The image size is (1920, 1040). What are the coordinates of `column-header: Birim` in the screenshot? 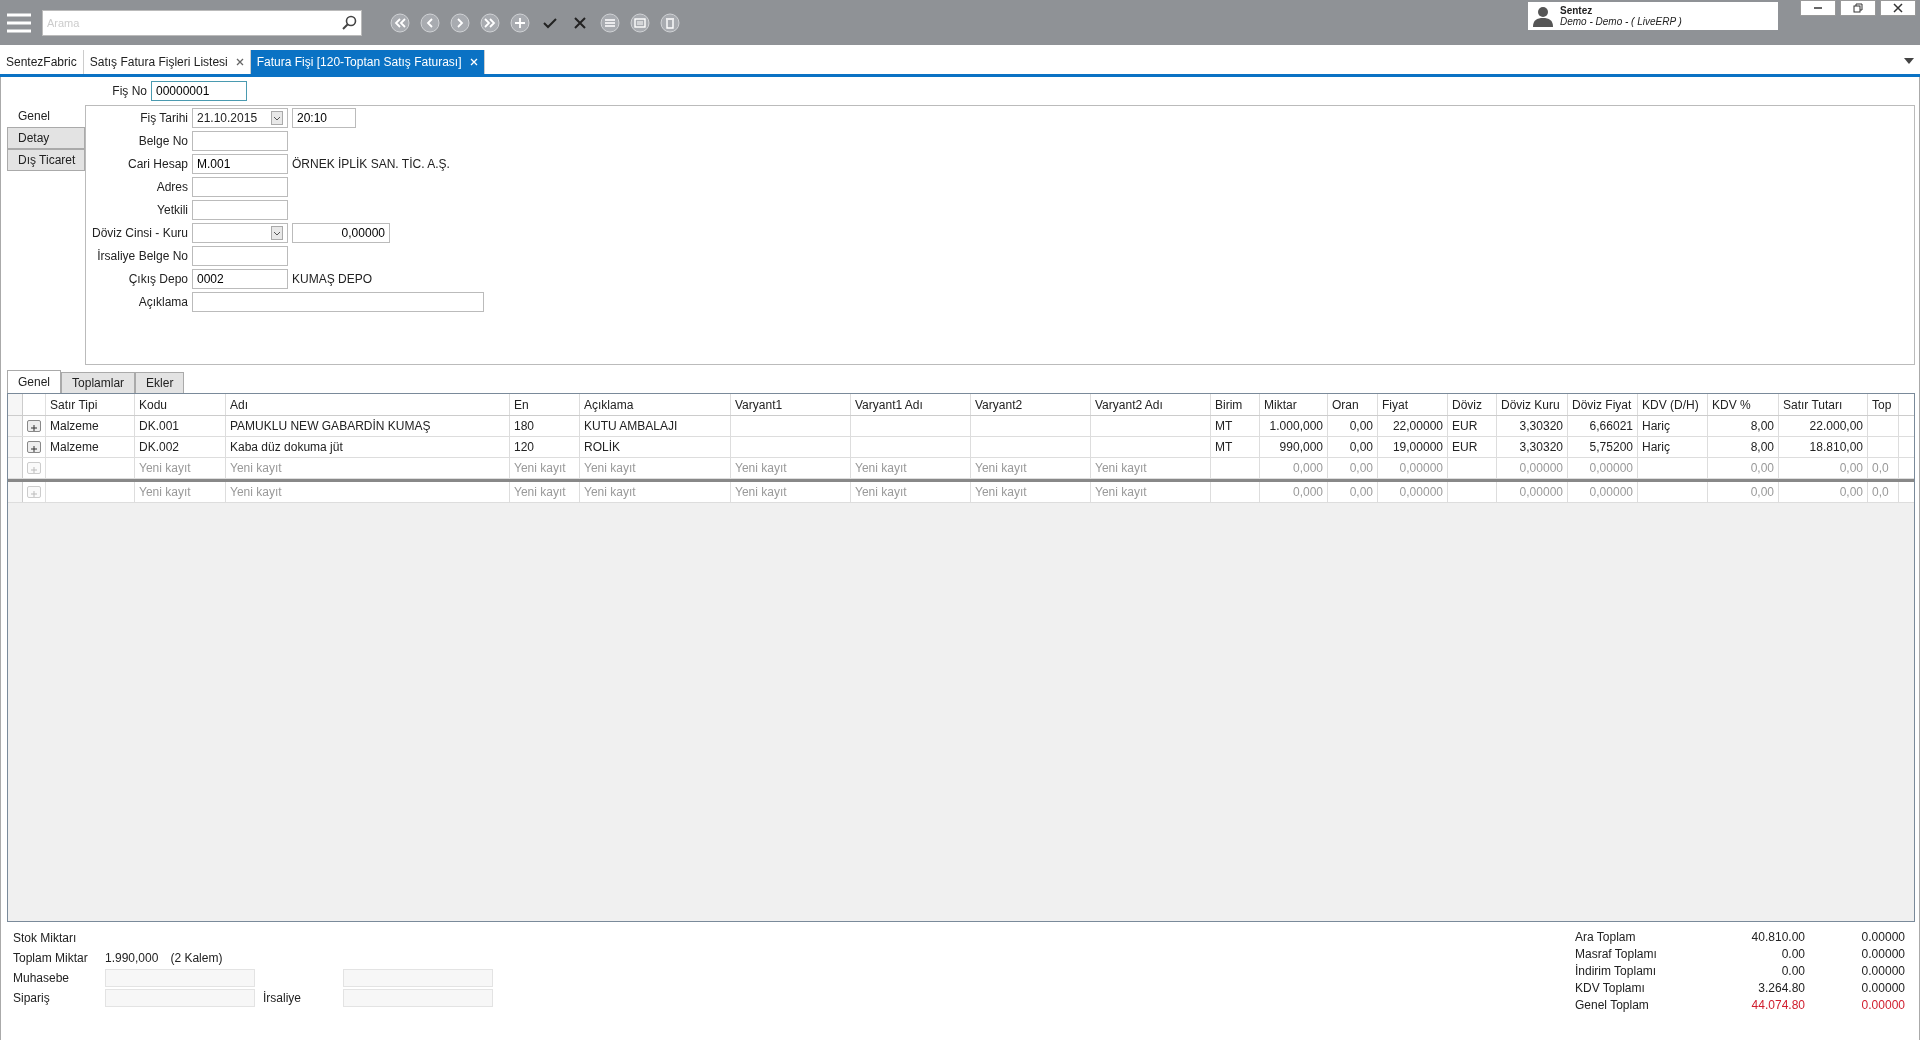 It's located at (1235, 404).